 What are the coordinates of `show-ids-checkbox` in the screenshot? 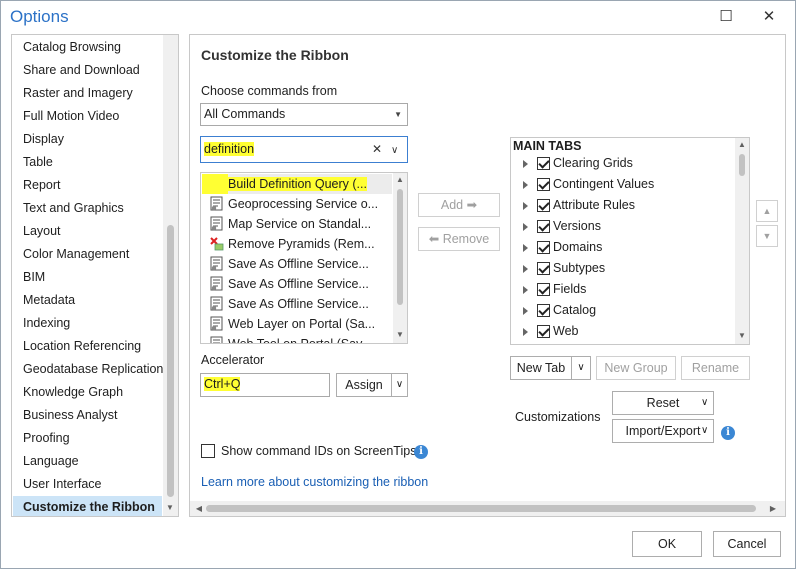 It's located at (208, 451).